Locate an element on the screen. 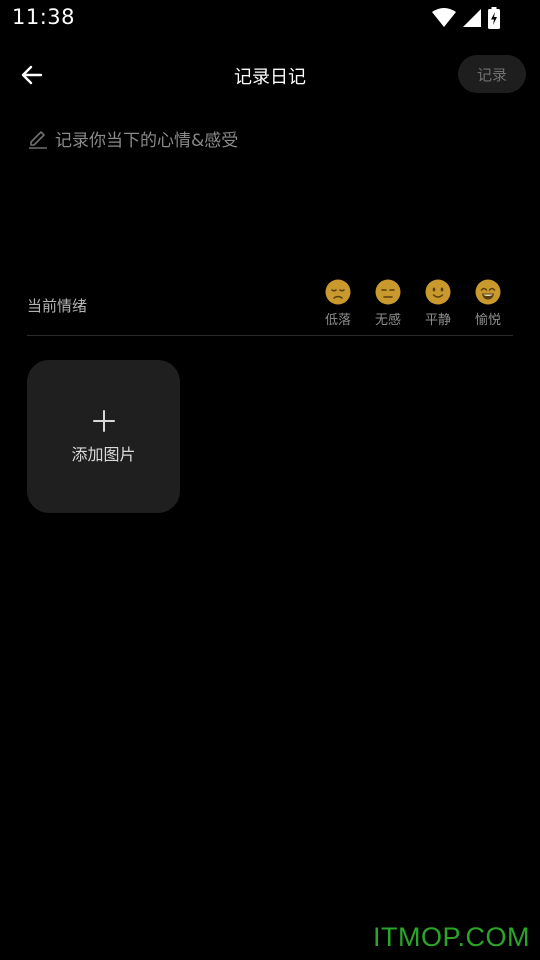 This screenshot has width=540, height=960. plus-icon is located at coordinates (103, 420).